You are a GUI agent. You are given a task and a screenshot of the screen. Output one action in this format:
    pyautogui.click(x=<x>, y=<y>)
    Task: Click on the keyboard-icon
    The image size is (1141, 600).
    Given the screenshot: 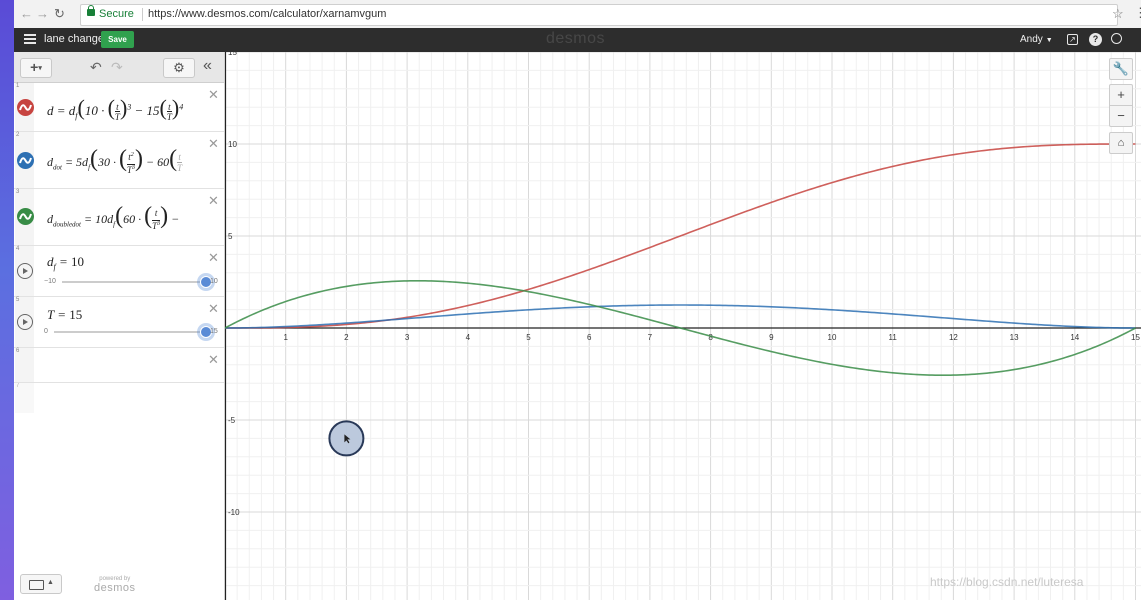 What is the action you would take?
    pyautogui.click(x=36, y=585)
    